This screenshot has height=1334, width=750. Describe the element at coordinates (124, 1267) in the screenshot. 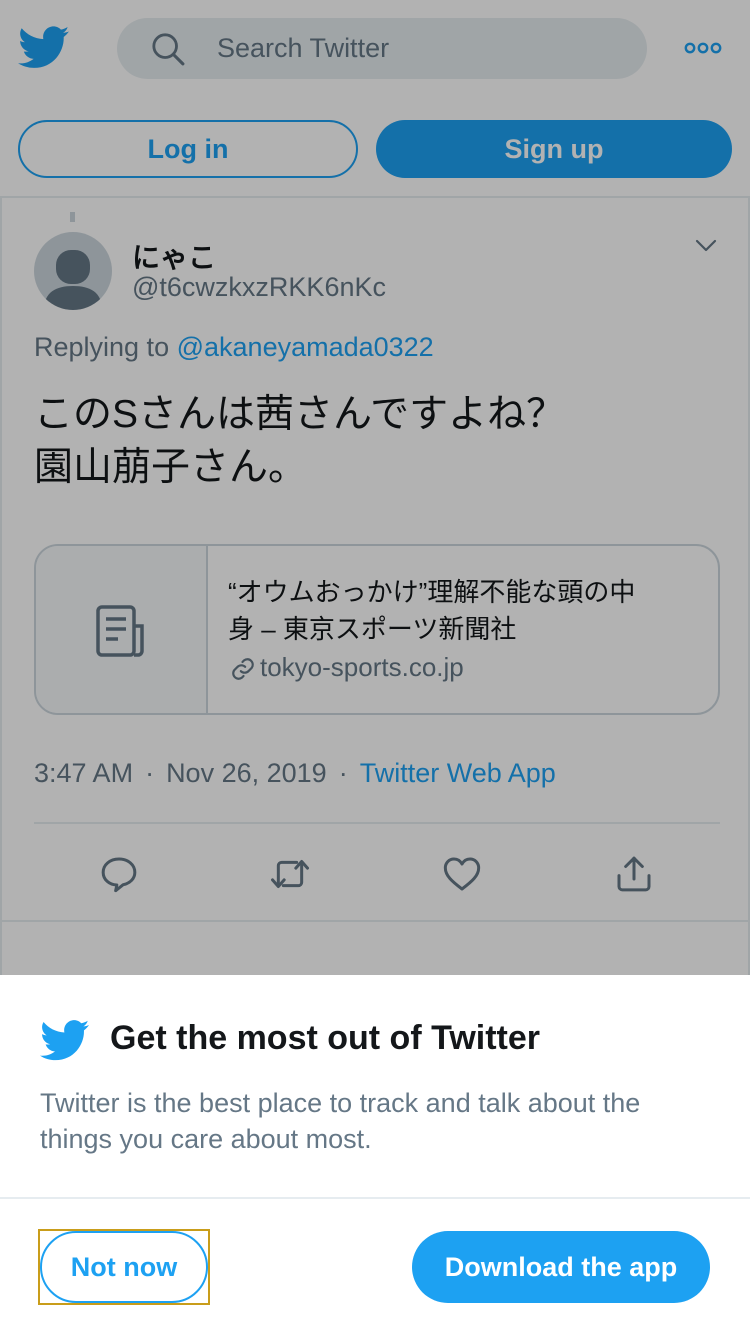

I see `not-now-button: Not now` at that location.